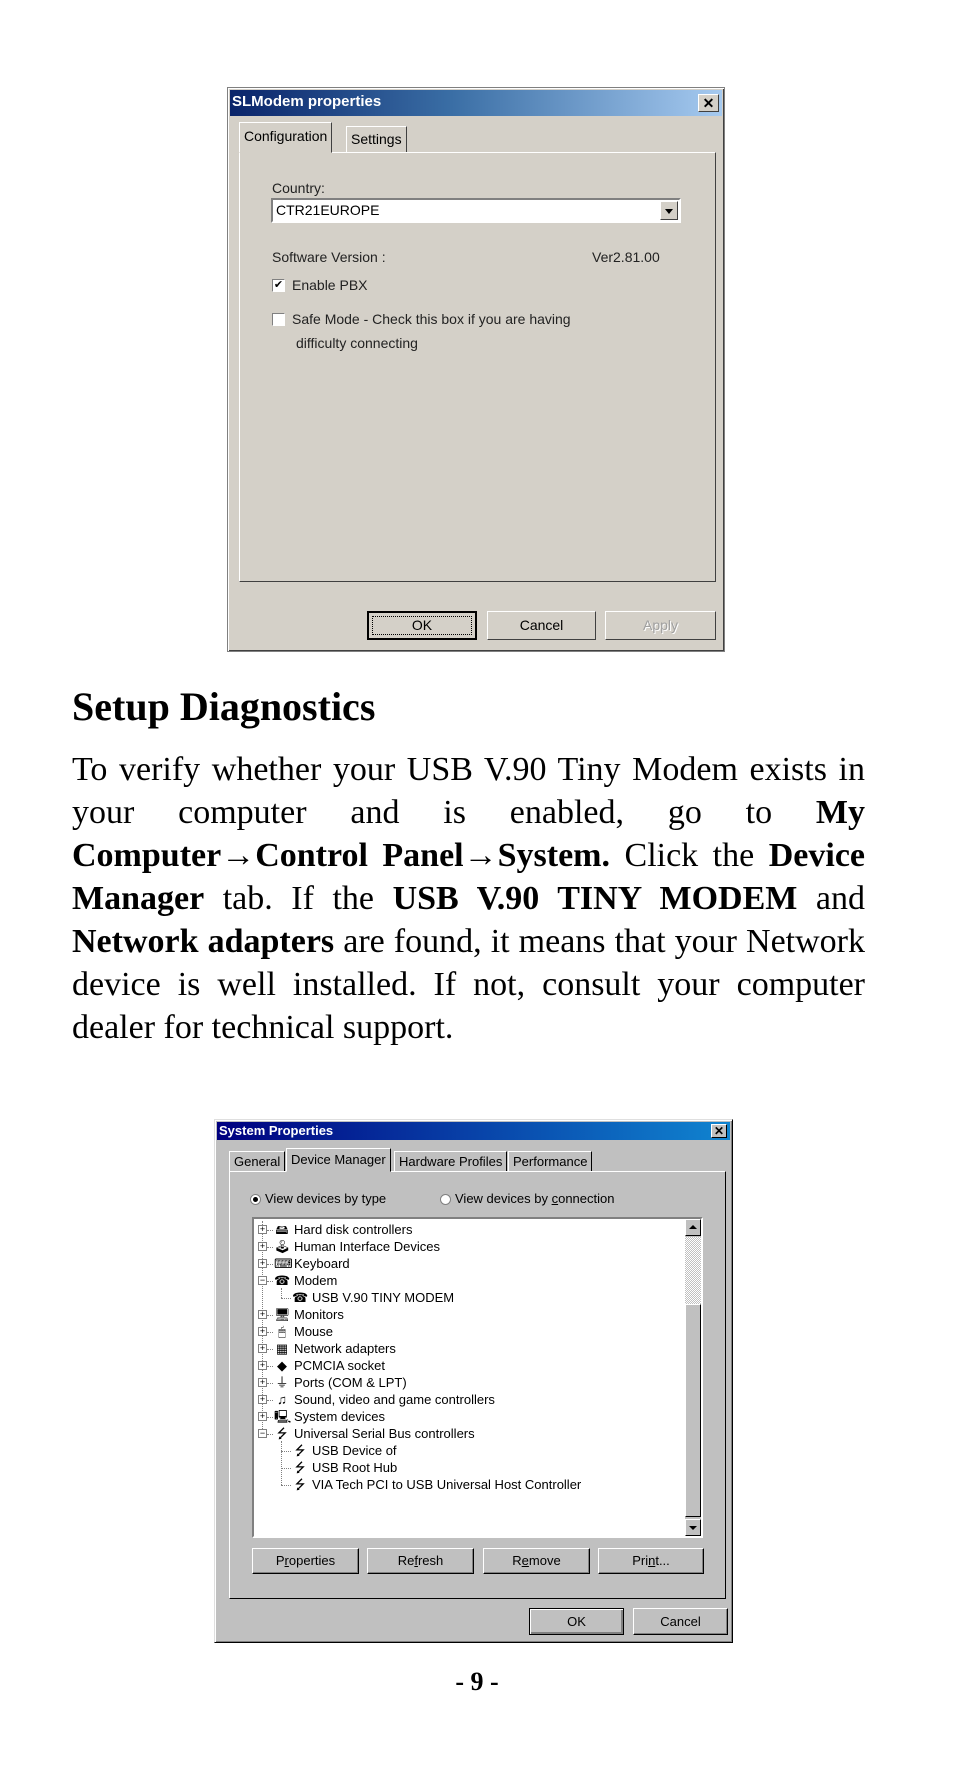  What do you see at coordinates (534, 1198) in the screenshot?
I see `view-by-connection-label: View devices by connection` at bounding box center [534, 1198].